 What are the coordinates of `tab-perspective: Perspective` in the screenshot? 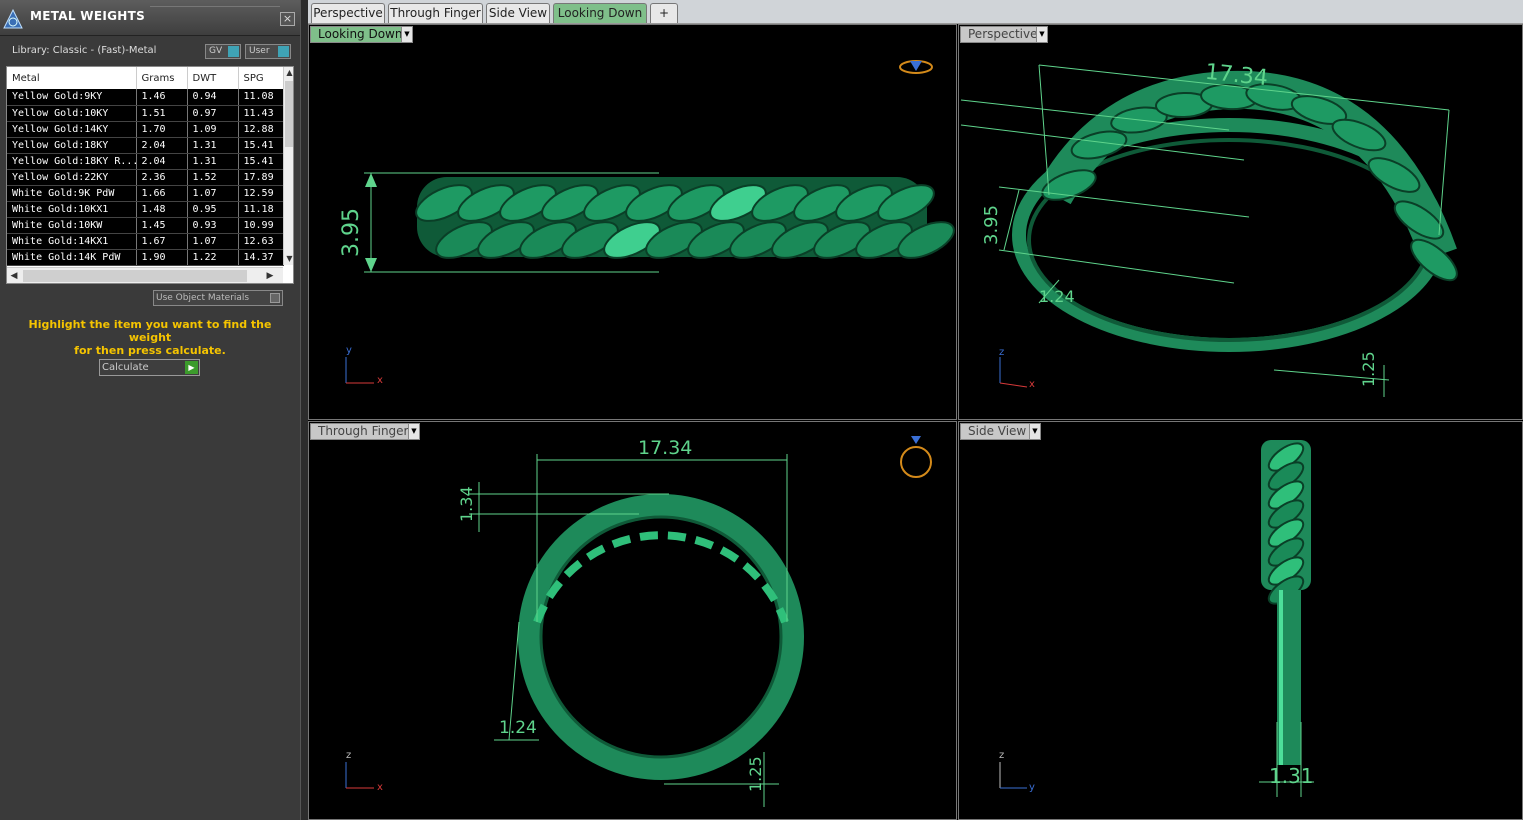 It's located at (348, 13).